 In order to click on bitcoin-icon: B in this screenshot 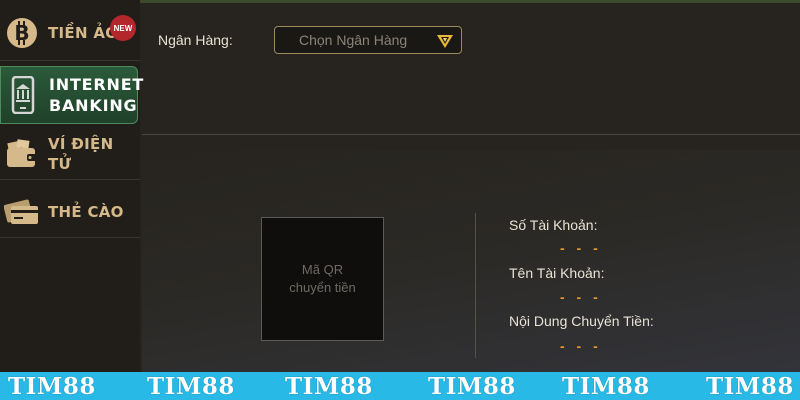, I will do `click(22, 33)`.